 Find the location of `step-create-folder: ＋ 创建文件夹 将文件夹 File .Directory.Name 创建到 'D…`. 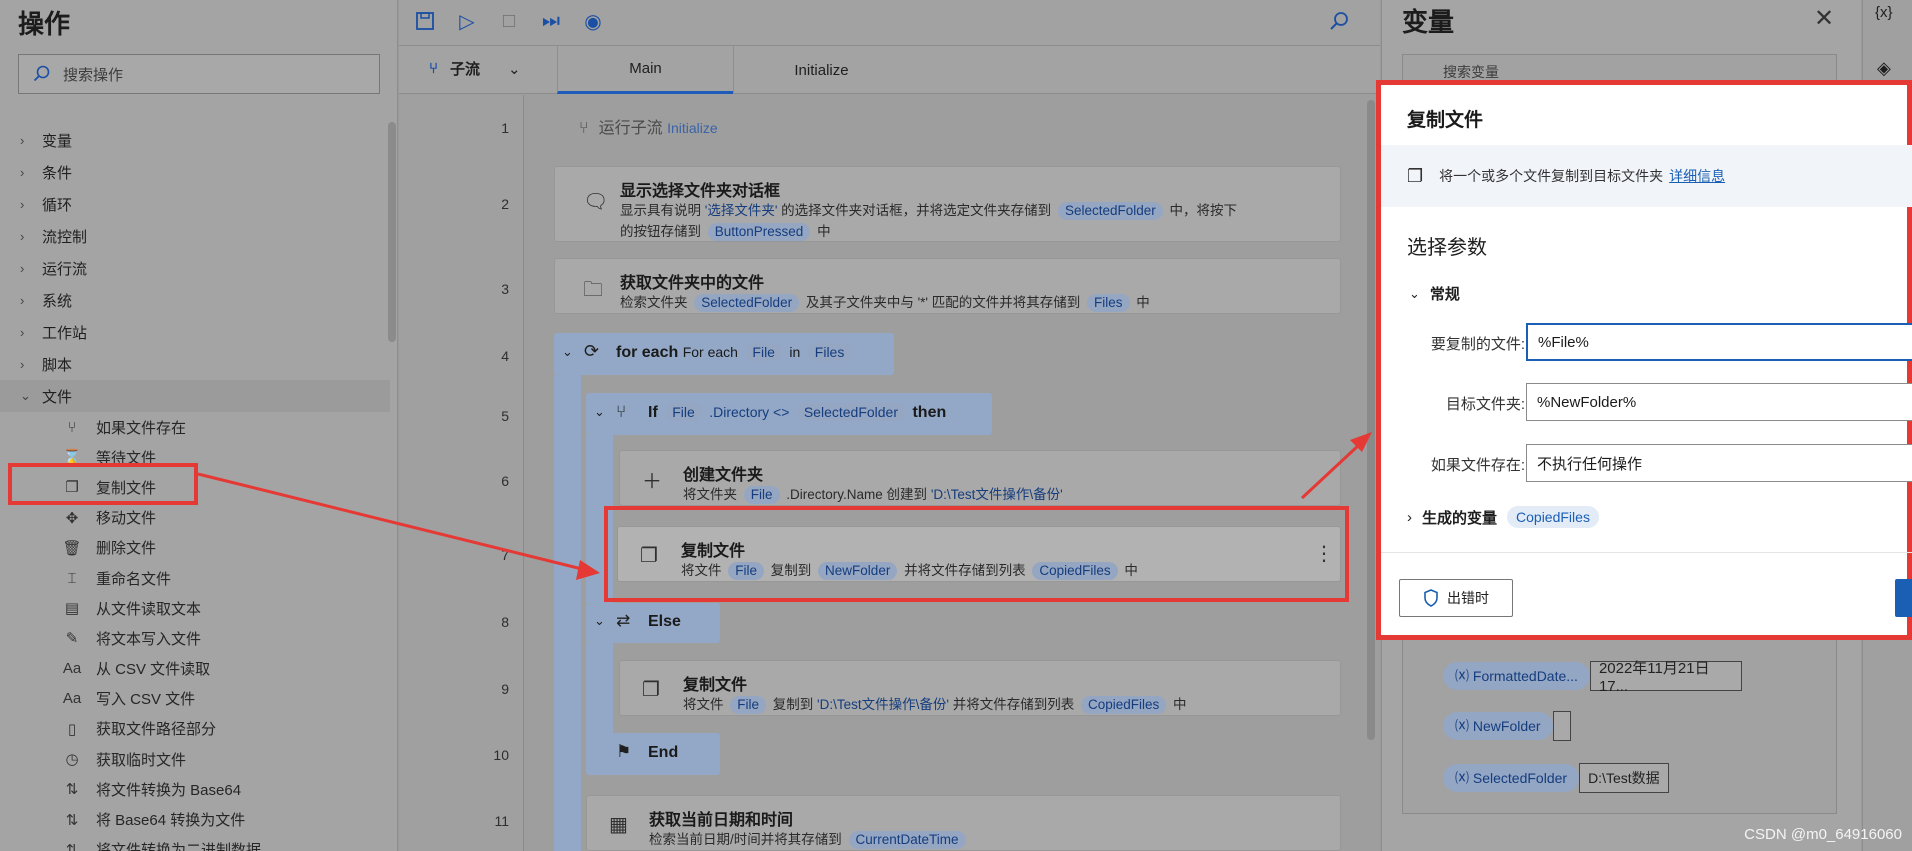

step-create-folder: ＋ 创建文件夹 将文件夹 File .Directory.Name 创建到 'D… is located at coordinates (980, 478).